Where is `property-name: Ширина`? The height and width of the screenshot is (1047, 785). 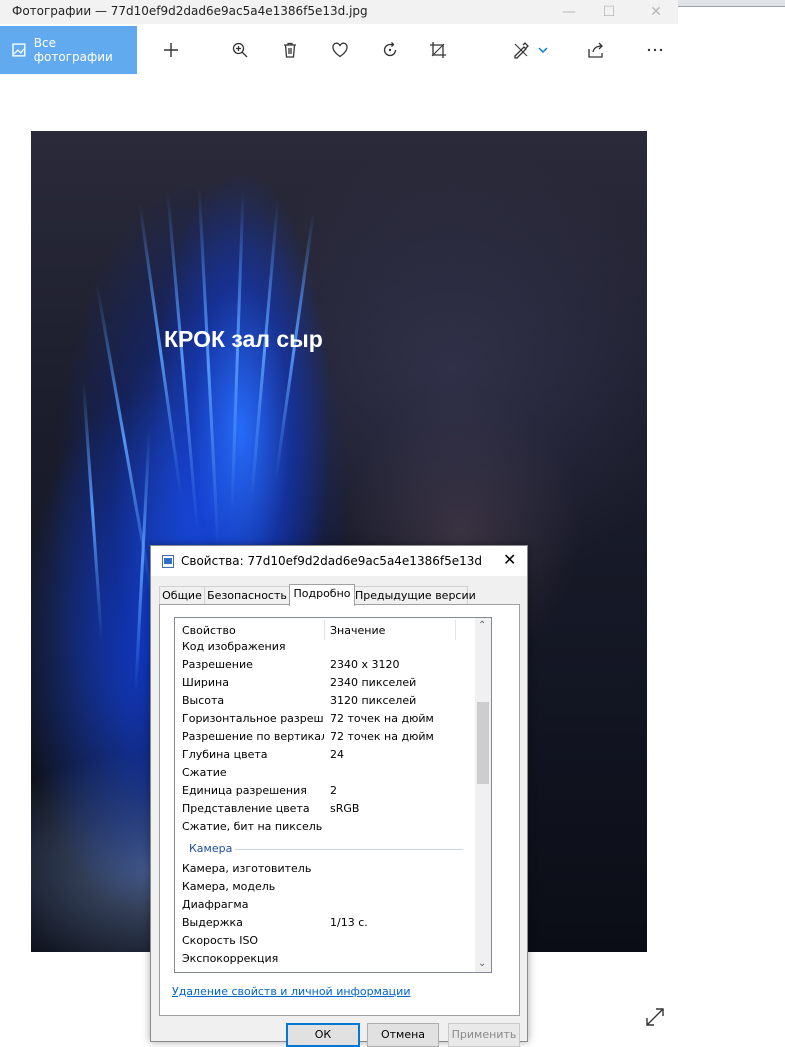
property-name: Ширина is located at coordinates (205, 682).